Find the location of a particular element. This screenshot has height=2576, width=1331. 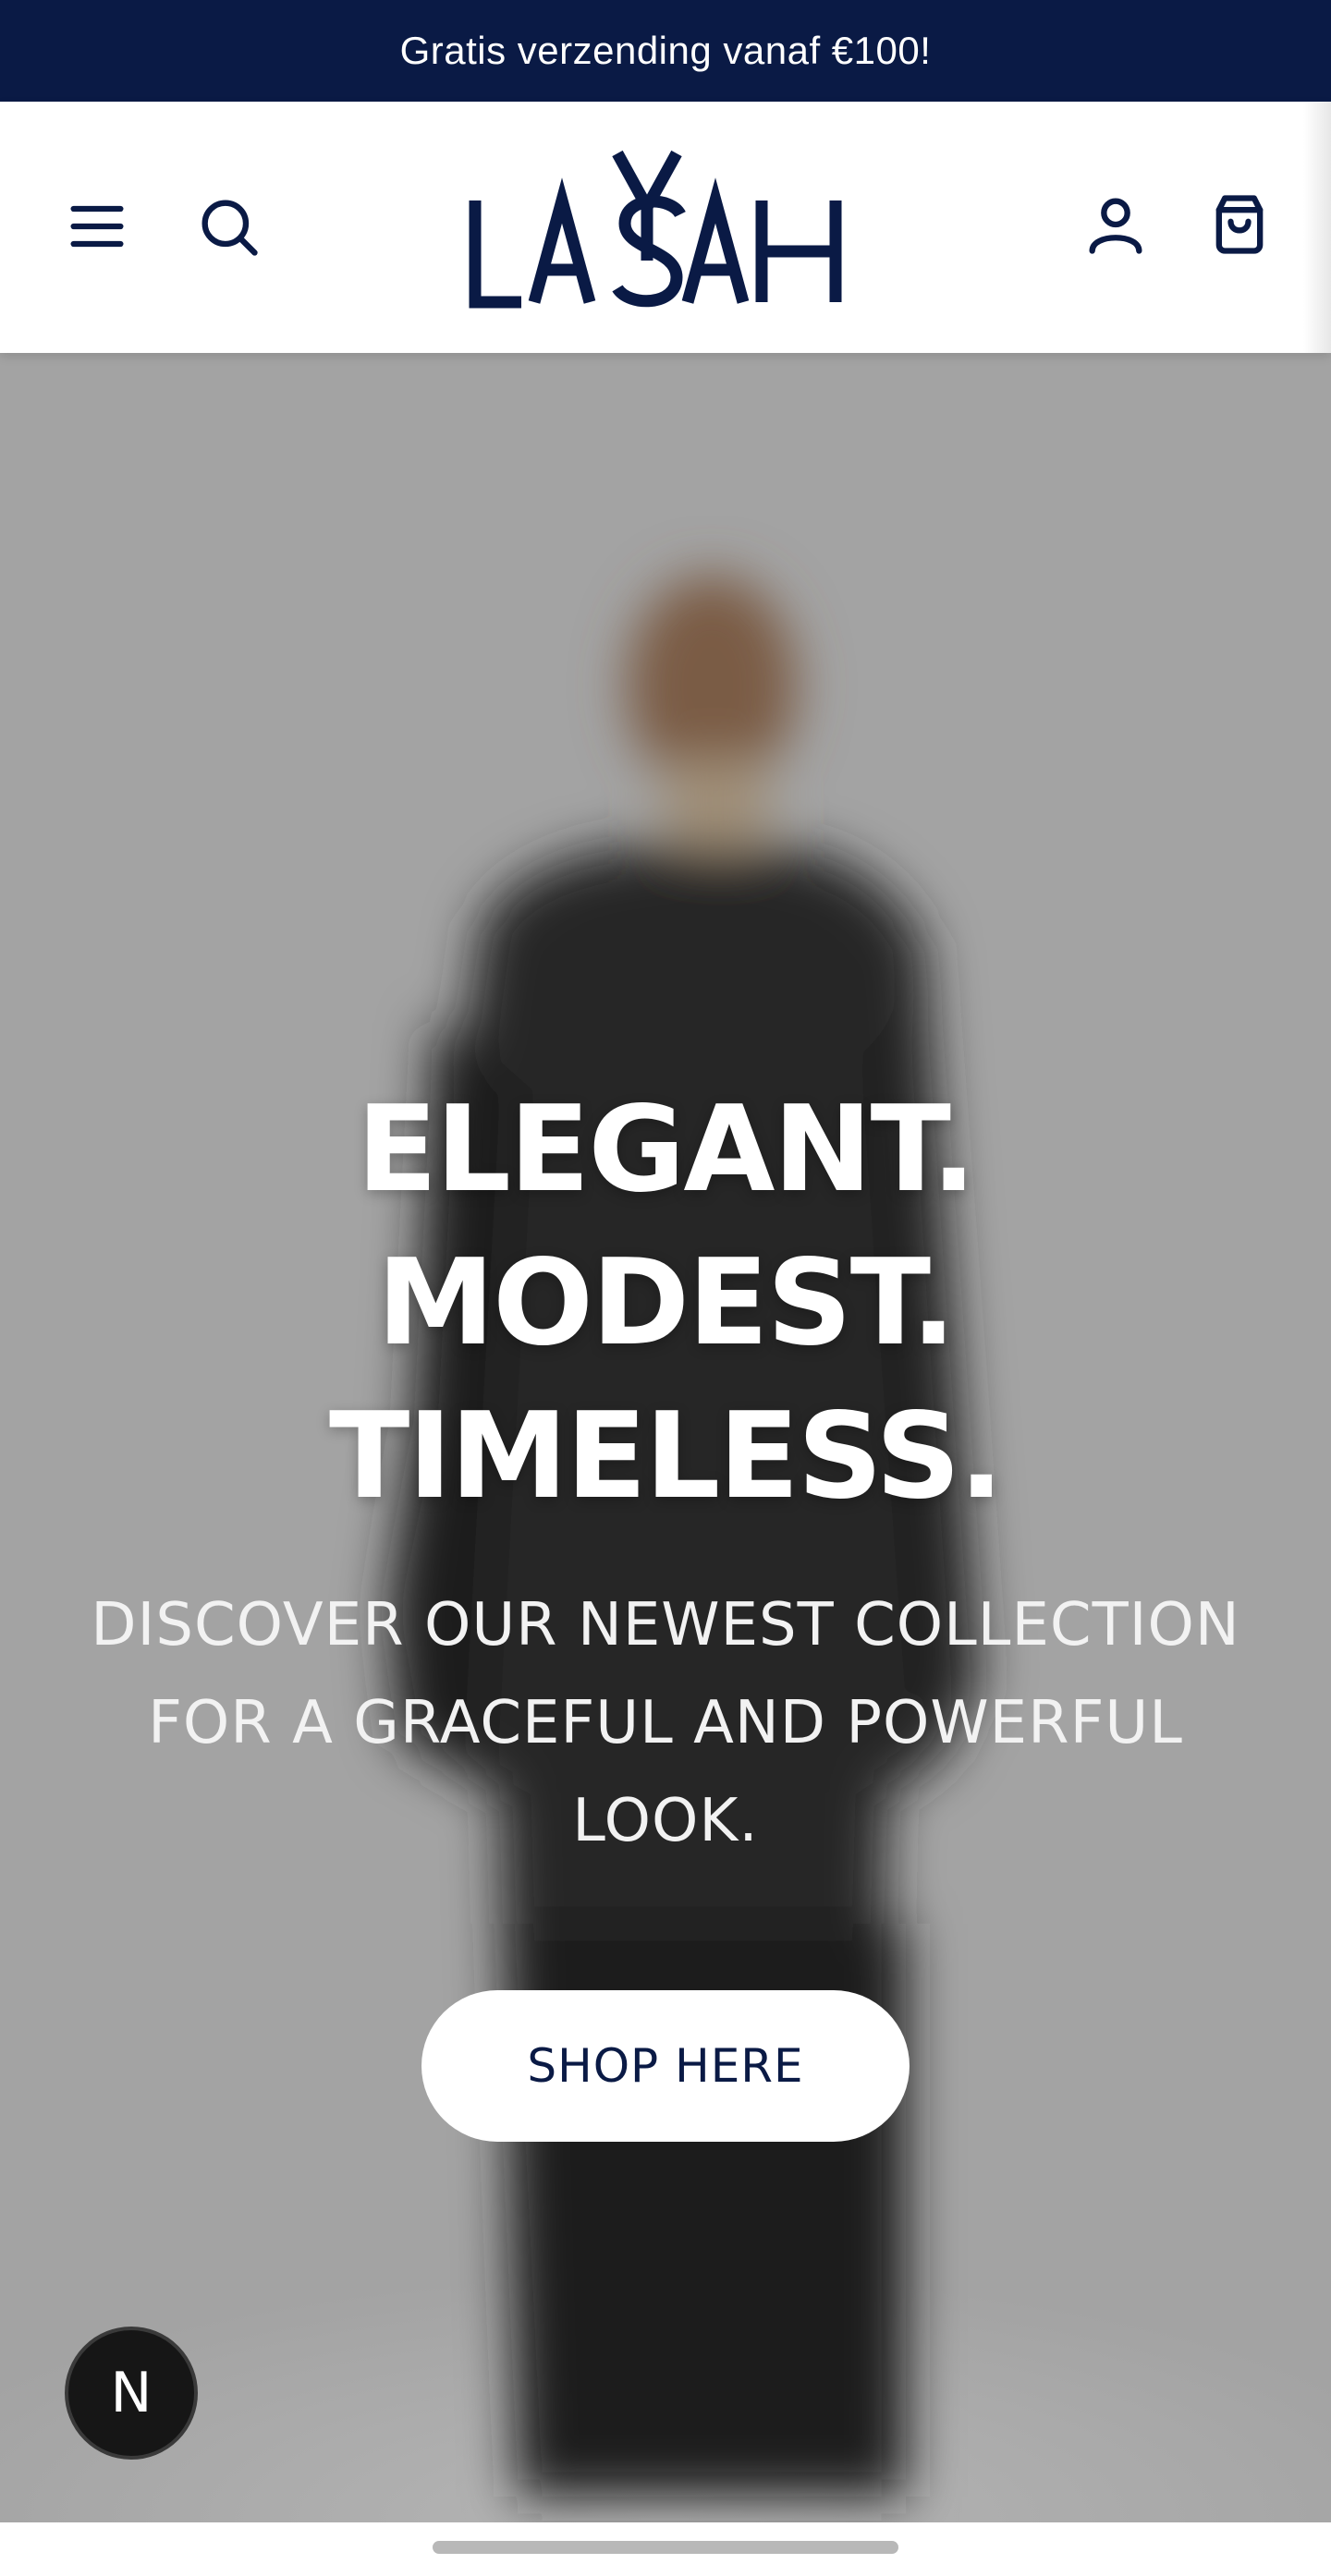

account-button is located at coordinates (1115, 224).